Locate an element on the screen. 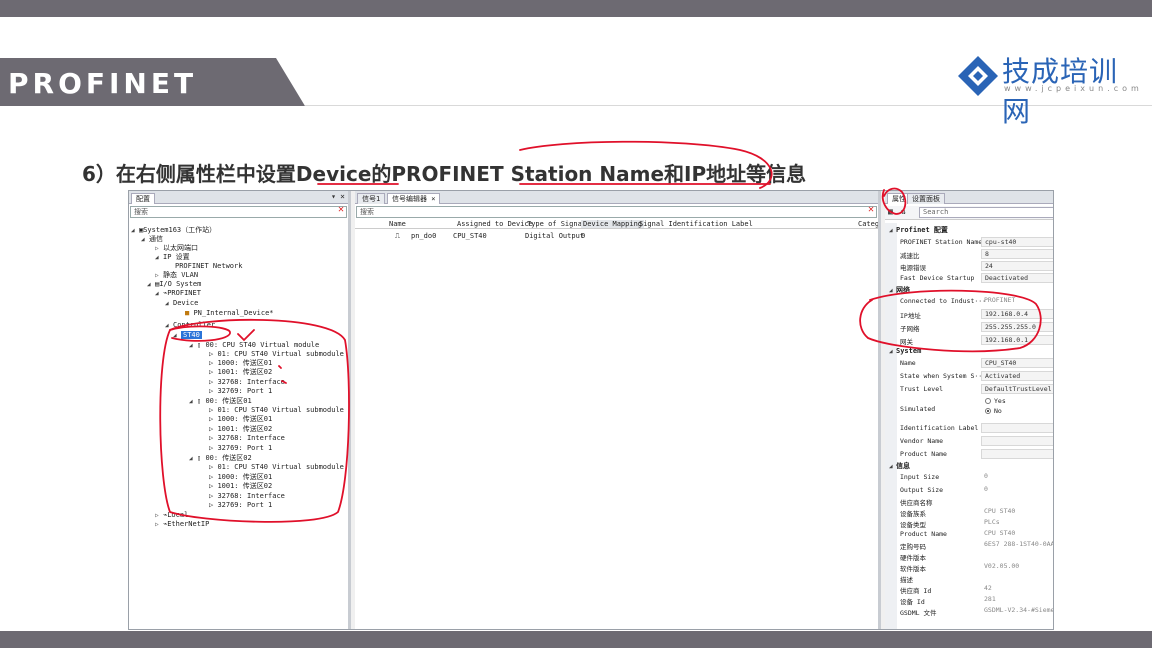 Image resolution: width=1152 pixels, height=648 pixels. column-header: Assigned to Device is located at coordinates (495, 224).